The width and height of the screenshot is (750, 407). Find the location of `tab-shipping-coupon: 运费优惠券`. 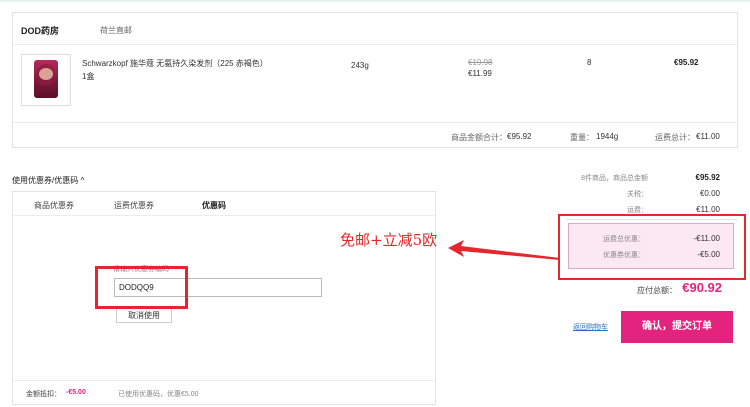

tab-shipping-coupon: 运费优惠券 is located at coordinates (134, 205).